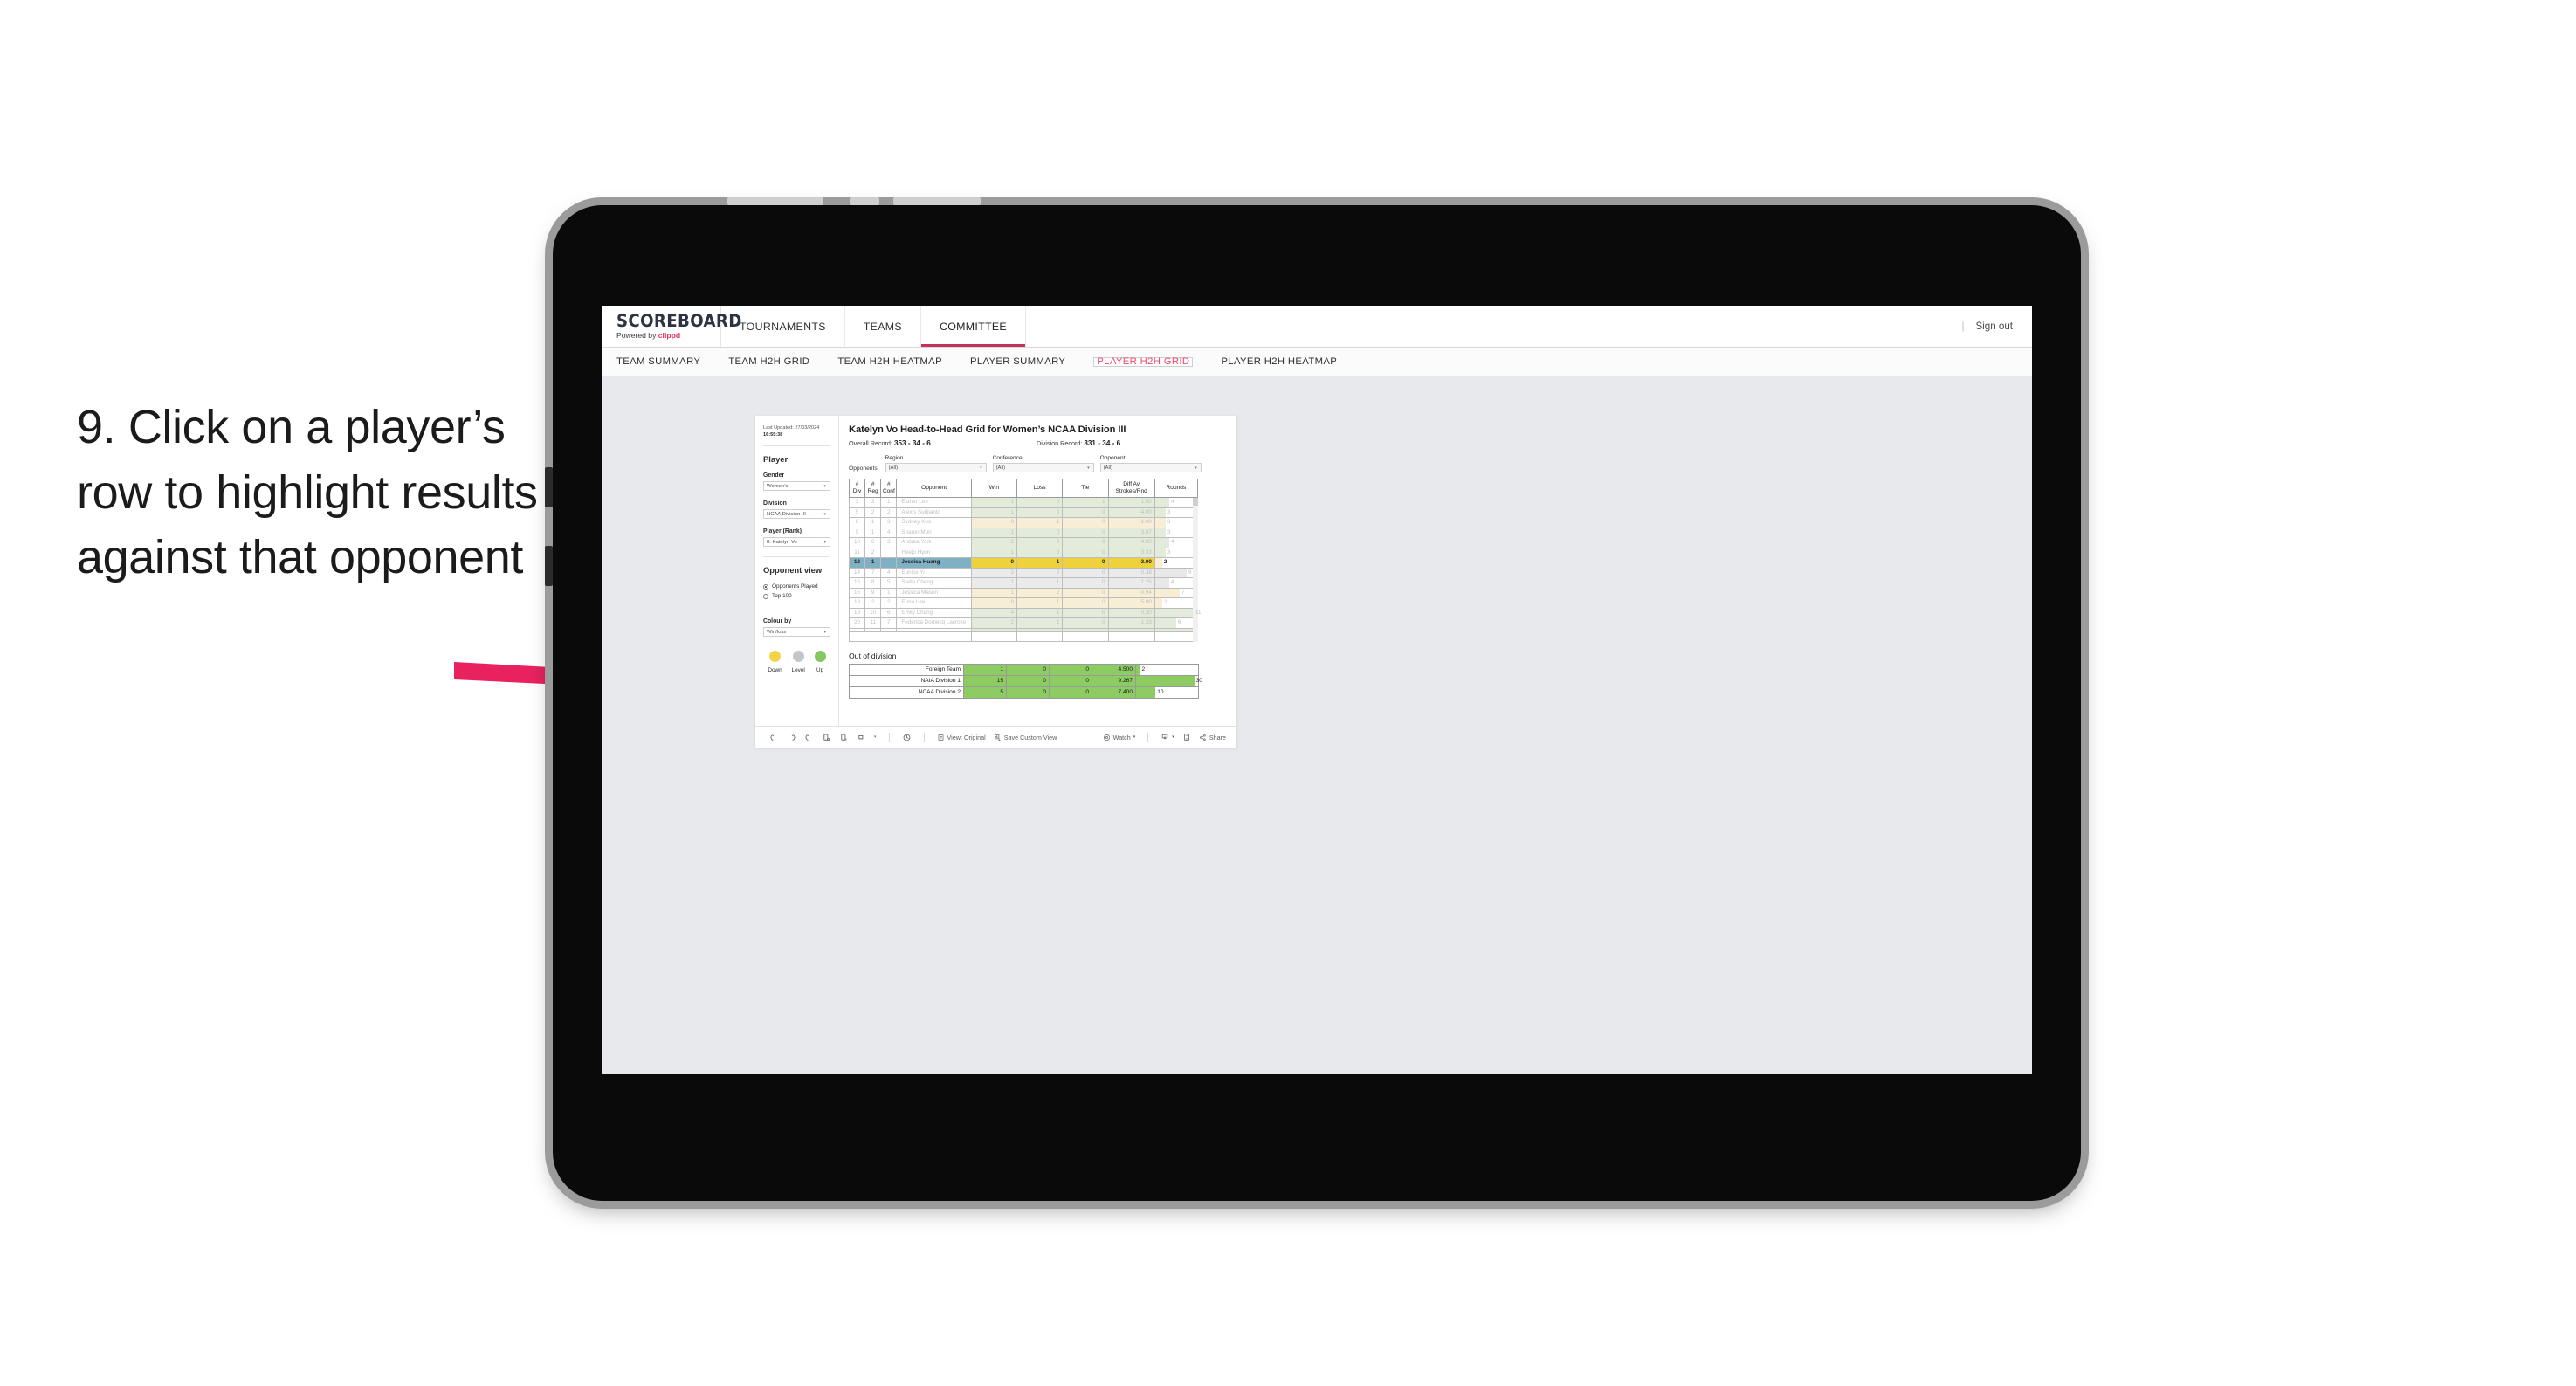 Image resolution: width=2576 pixels, height=1386 pixels. I want to click on cell-diff: -1.00, so click(1131, 522).